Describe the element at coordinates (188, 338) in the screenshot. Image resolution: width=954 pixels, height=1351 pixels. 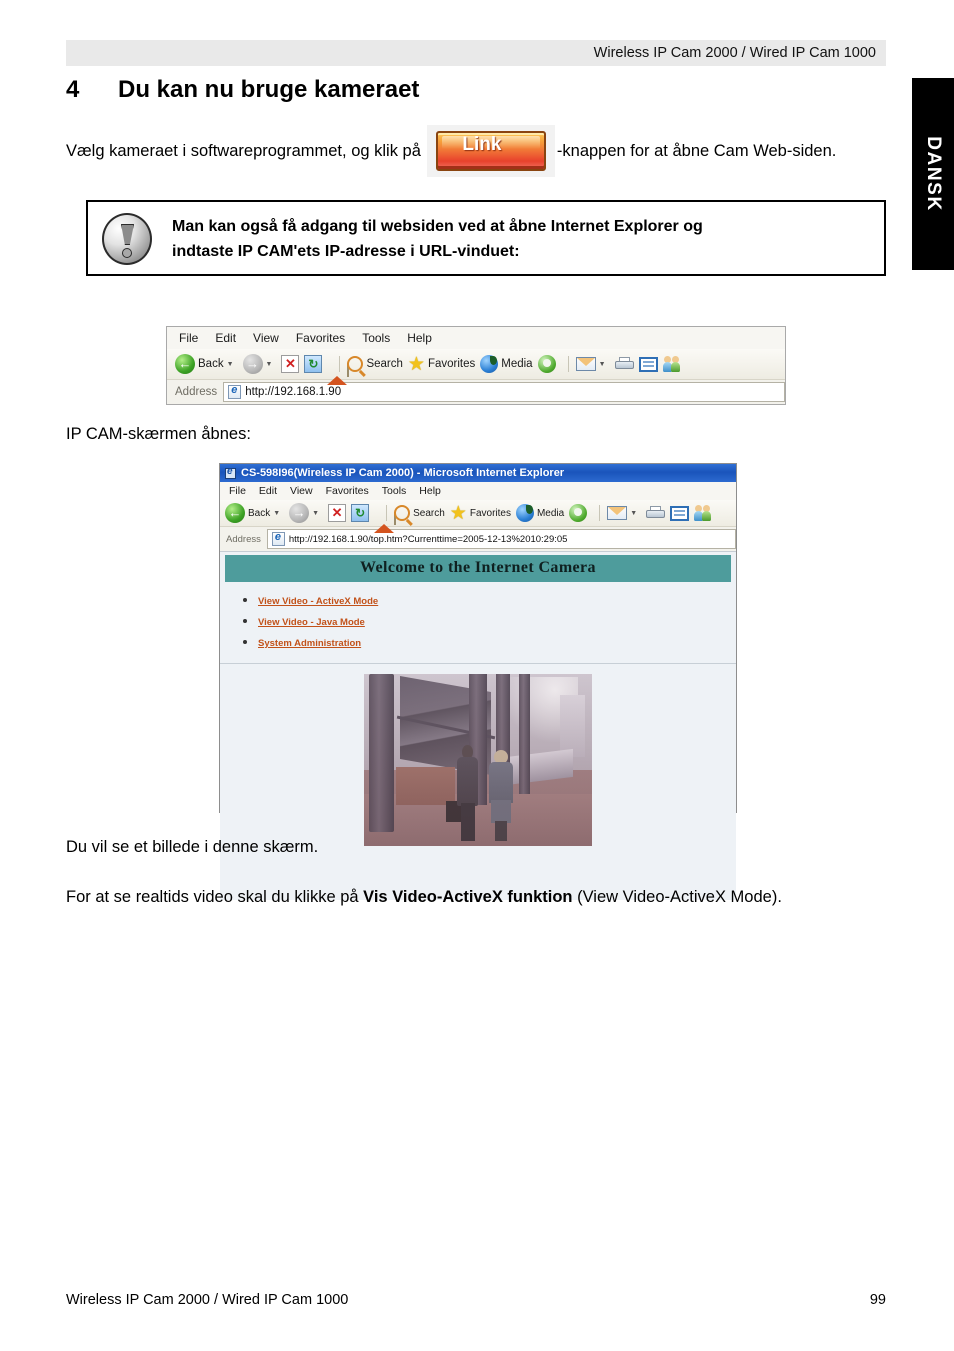
I see `menu-item-file: File` at that location.